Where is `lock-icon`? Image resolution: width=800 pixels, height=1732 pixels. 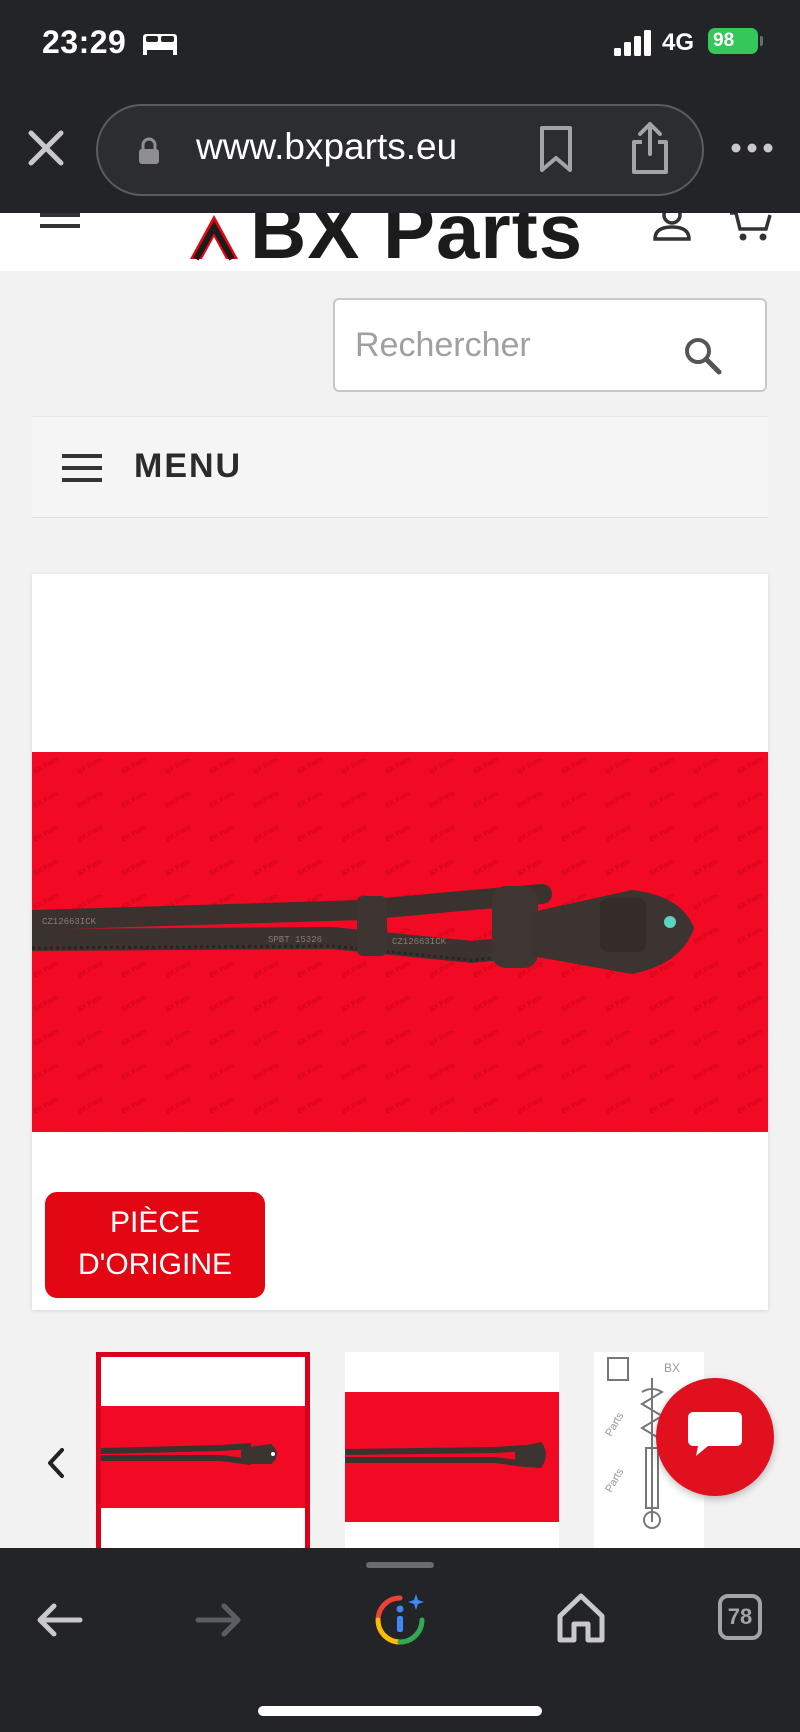 lock-icon is located at coordinates (149, 150).